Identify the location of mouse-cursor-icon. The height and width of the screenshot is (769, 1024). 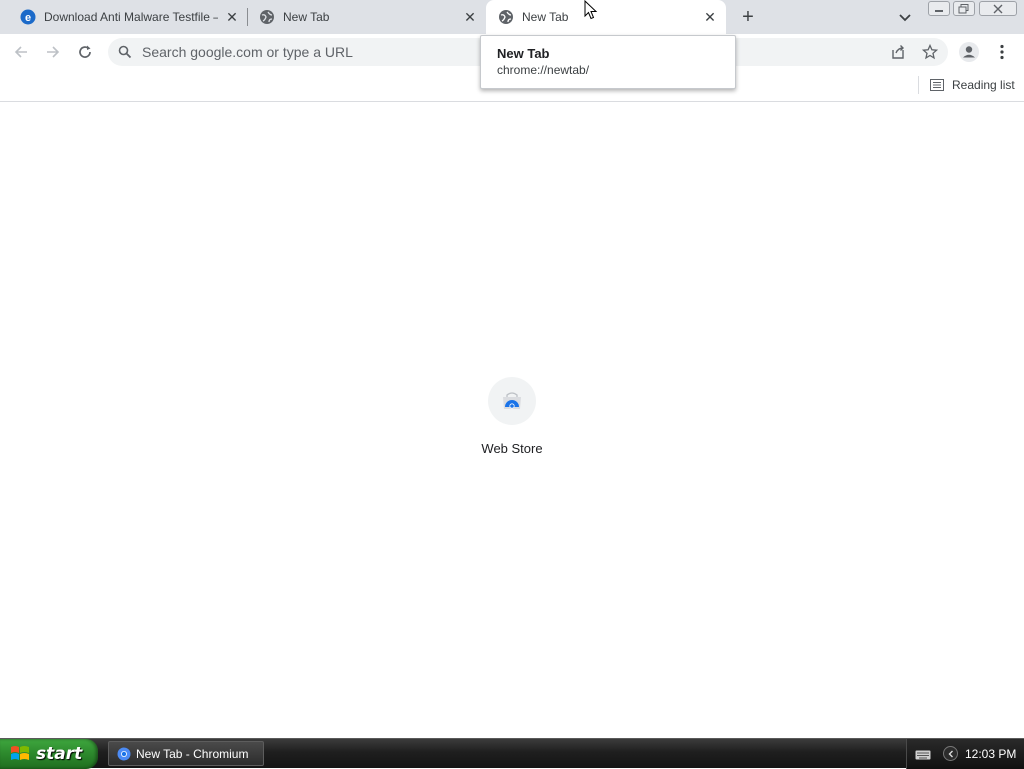
(591, 10).